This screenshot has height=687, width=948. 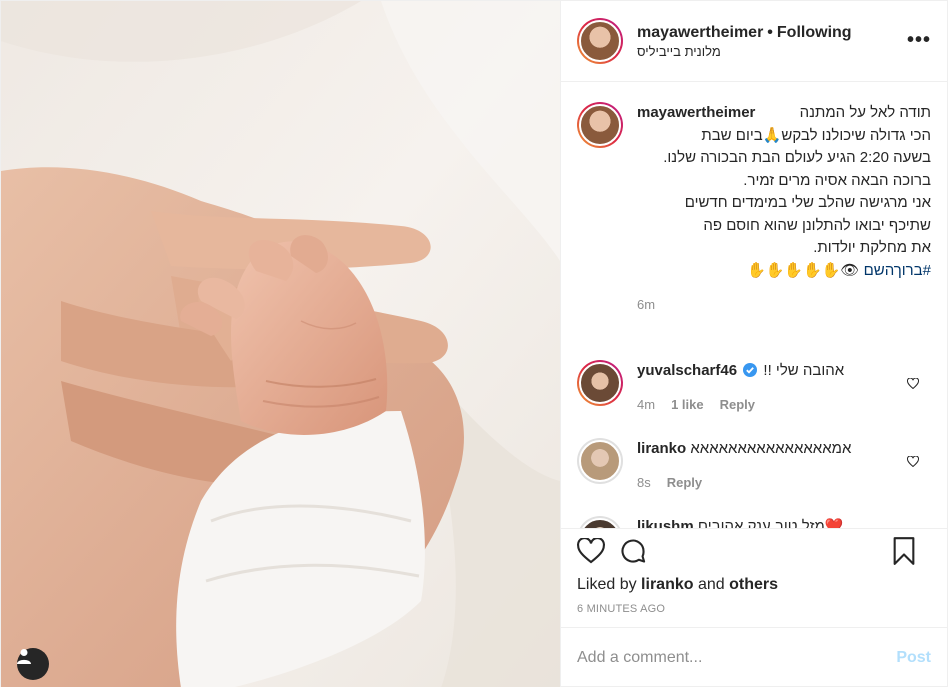 I want to click on author-username: mayawertheimer, so click(x=700, y=32).